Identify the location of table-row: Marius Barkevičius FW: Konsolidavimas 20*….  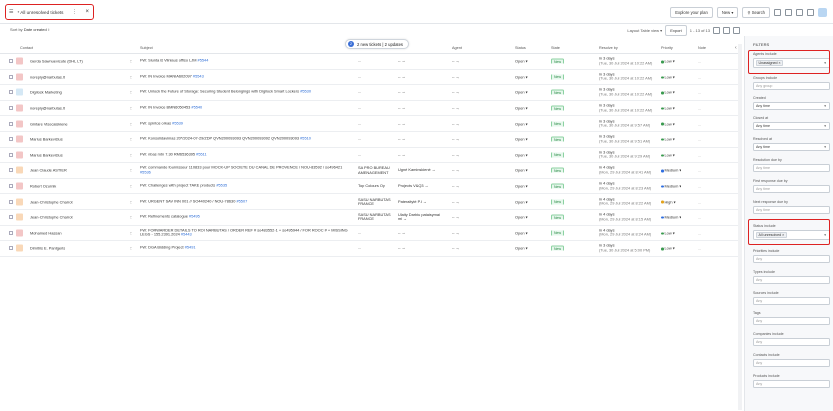
(370, 140).